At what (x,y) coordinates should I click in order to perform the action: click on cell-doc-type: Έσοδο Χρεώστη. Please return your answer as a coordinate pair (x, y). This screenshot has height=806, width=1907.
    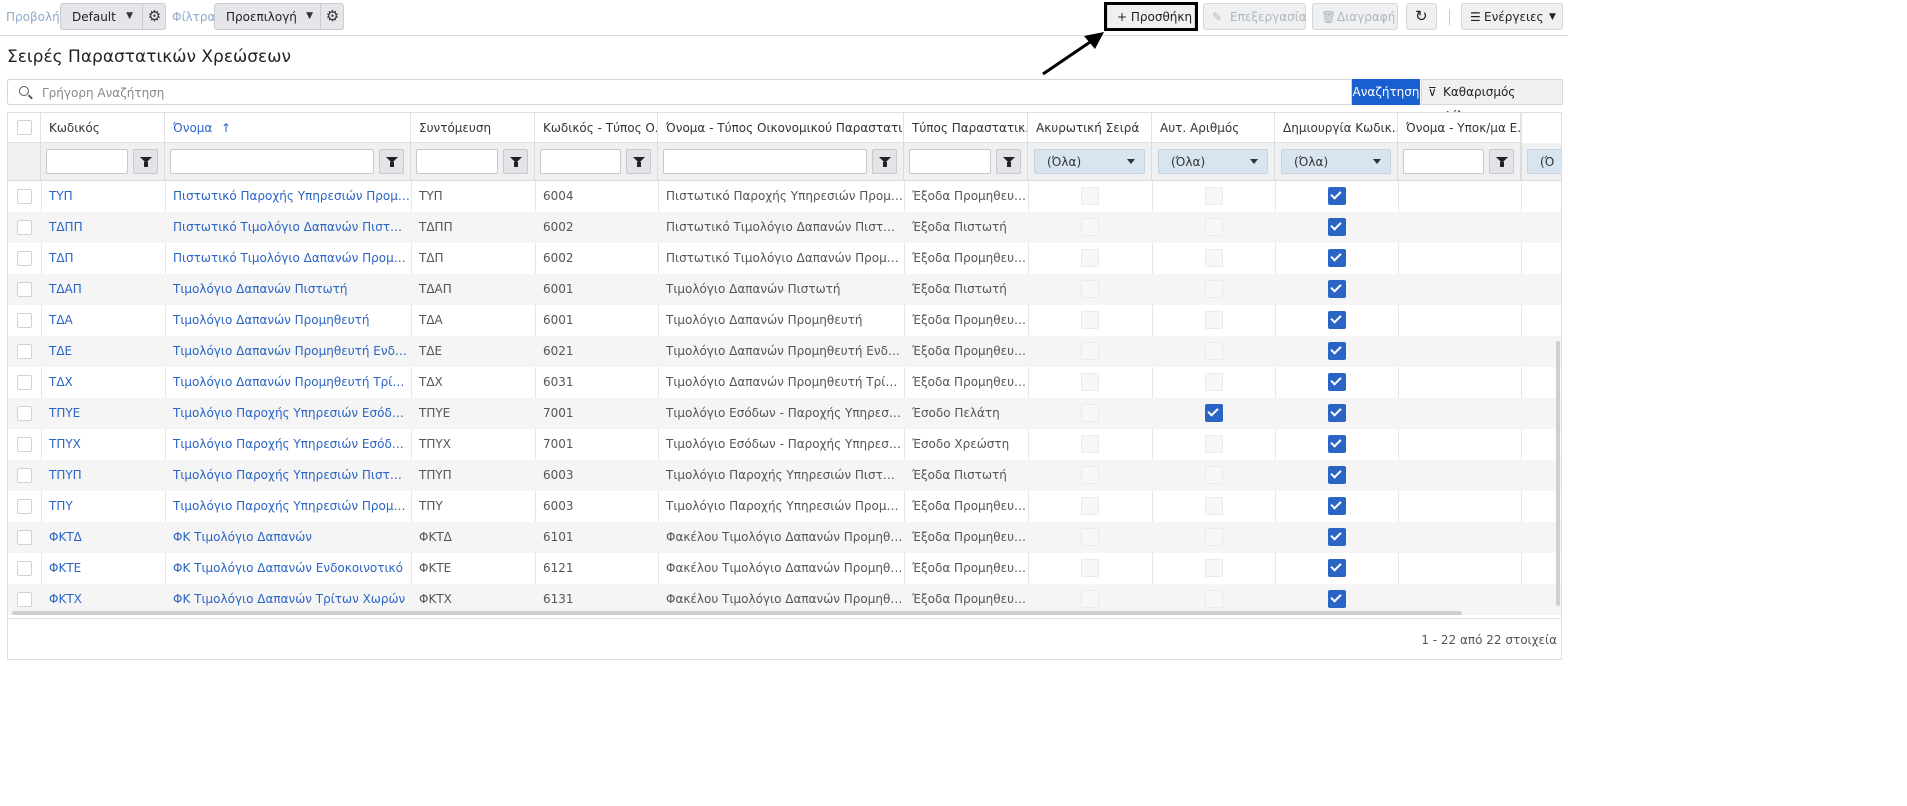
    Looking at the image, I should click on (961, 444).